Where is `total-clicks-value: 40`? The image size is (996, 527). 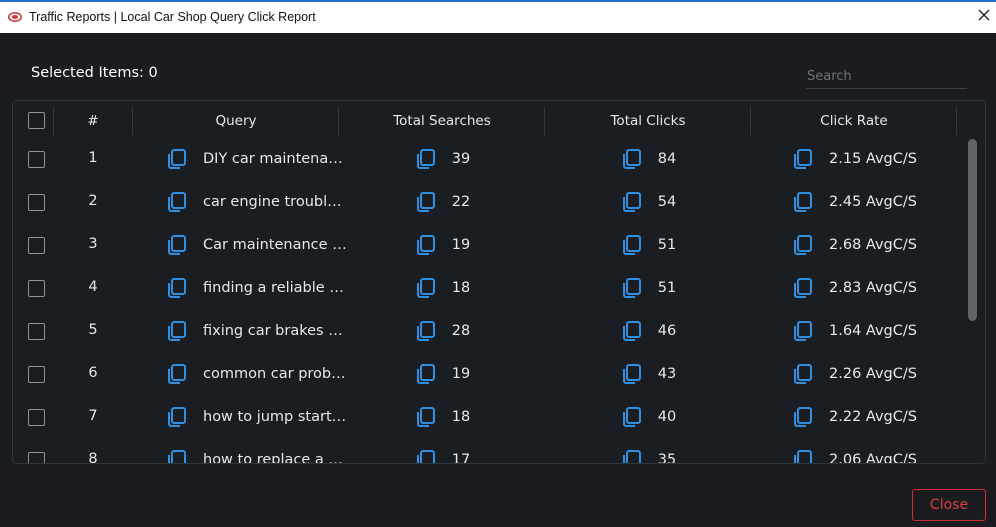
total-clicks-value: 40 is located at coordinates (667, 416).